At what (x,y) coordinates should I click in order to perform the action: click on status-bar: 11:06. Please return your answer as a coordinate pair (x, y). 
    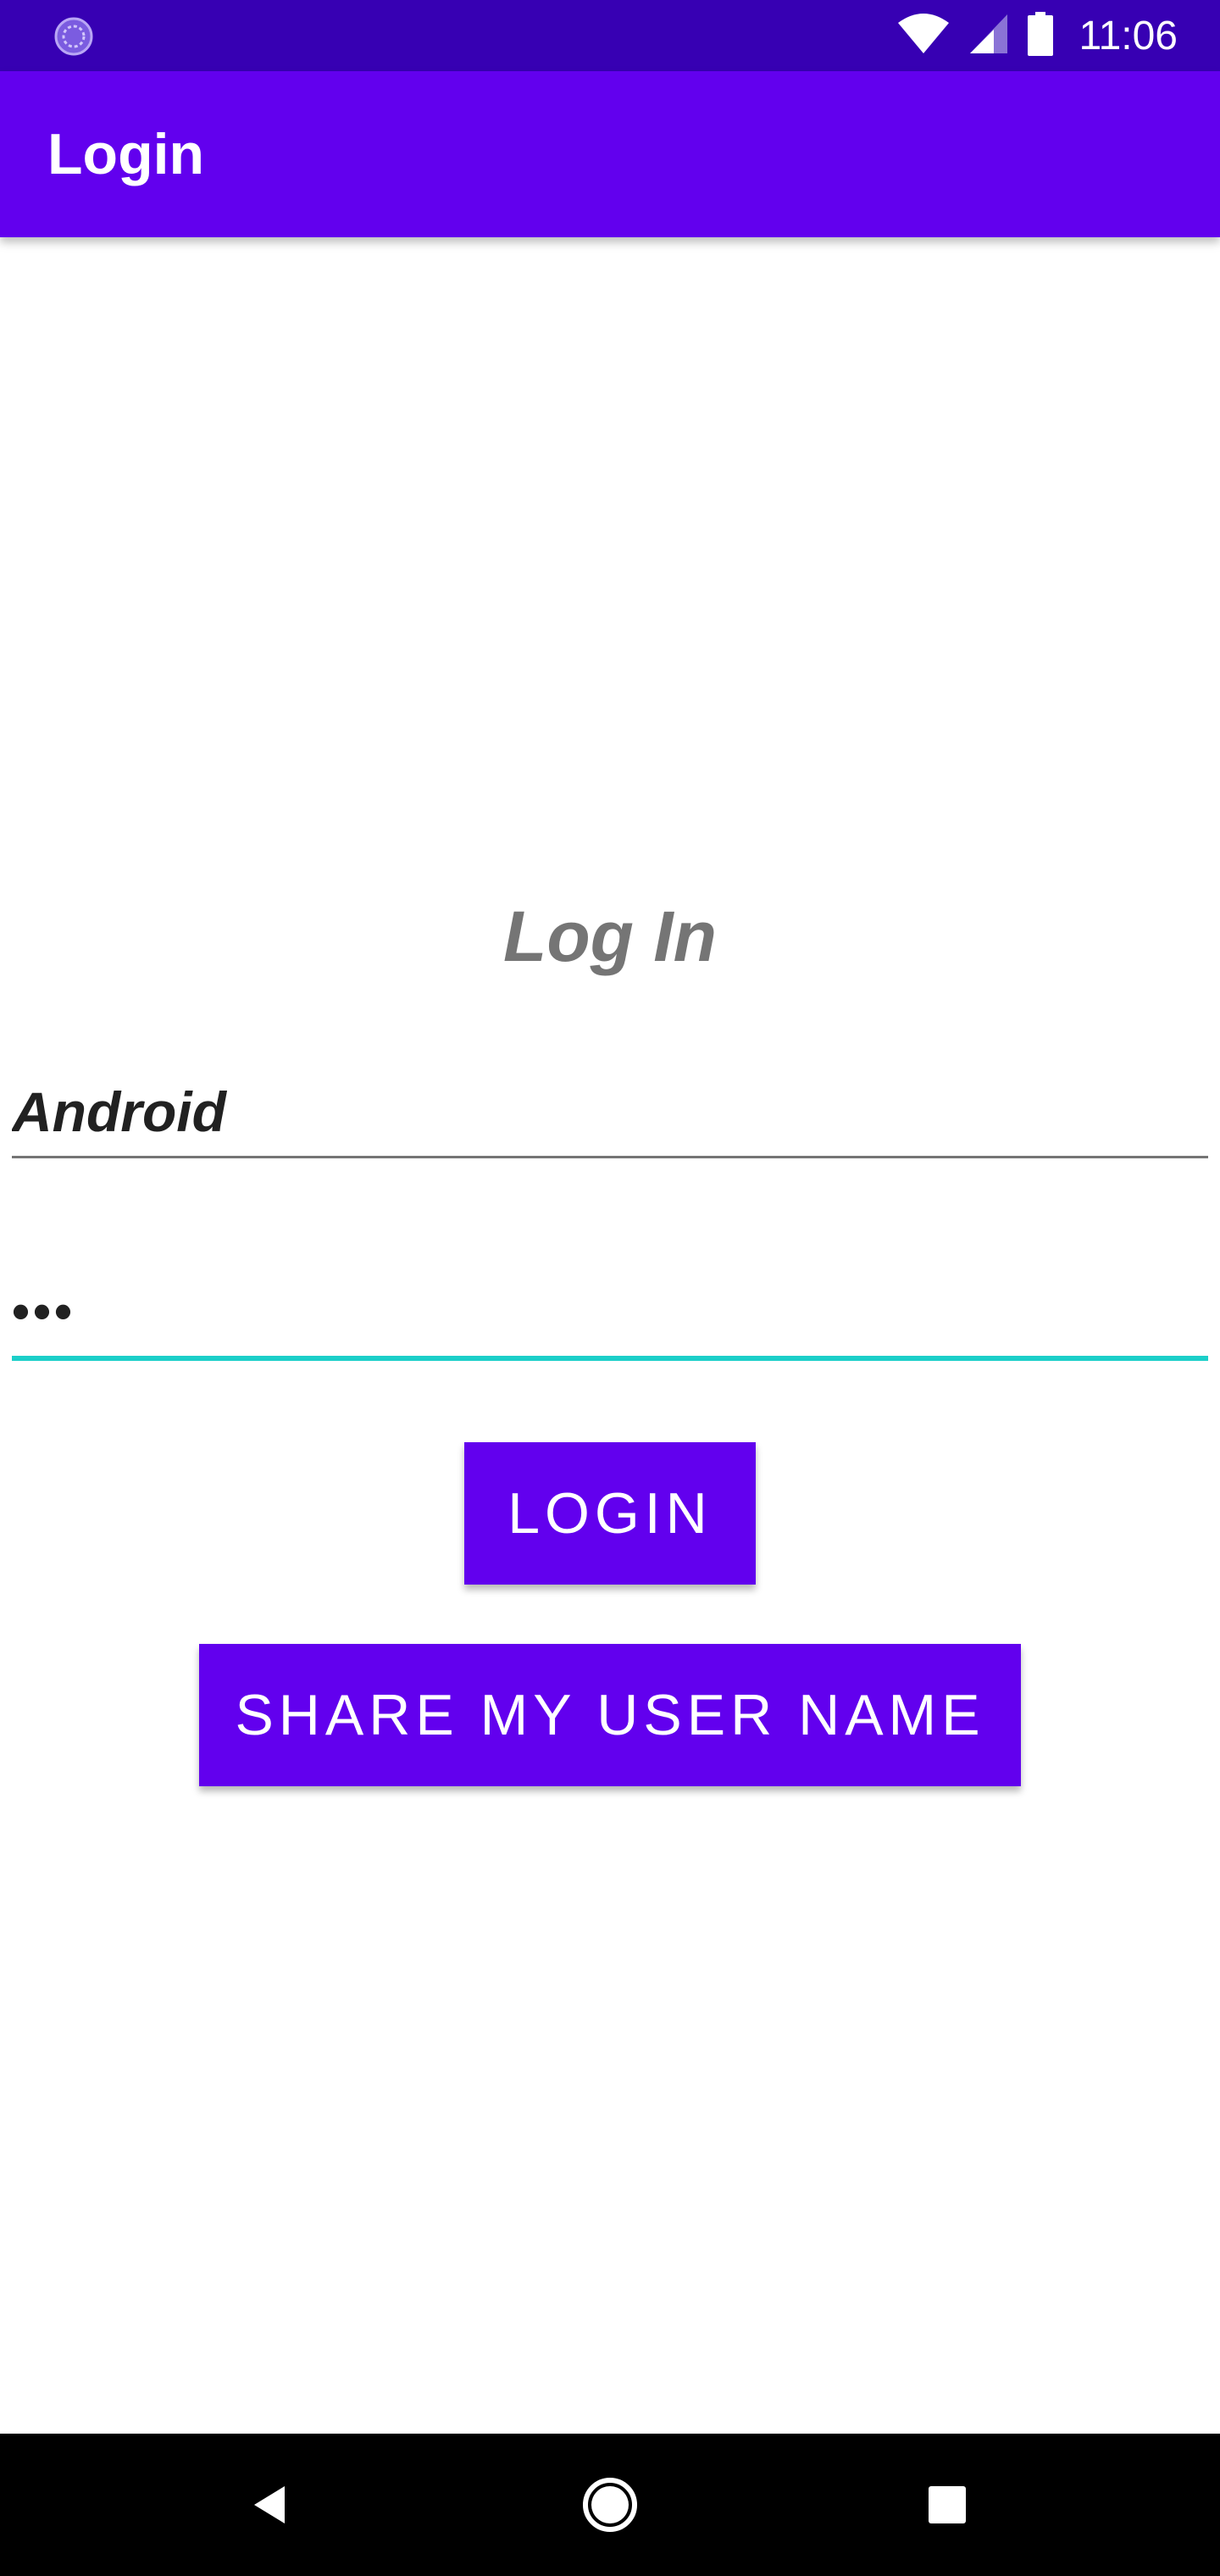
    Looking at the image, I should click on (610, 35).